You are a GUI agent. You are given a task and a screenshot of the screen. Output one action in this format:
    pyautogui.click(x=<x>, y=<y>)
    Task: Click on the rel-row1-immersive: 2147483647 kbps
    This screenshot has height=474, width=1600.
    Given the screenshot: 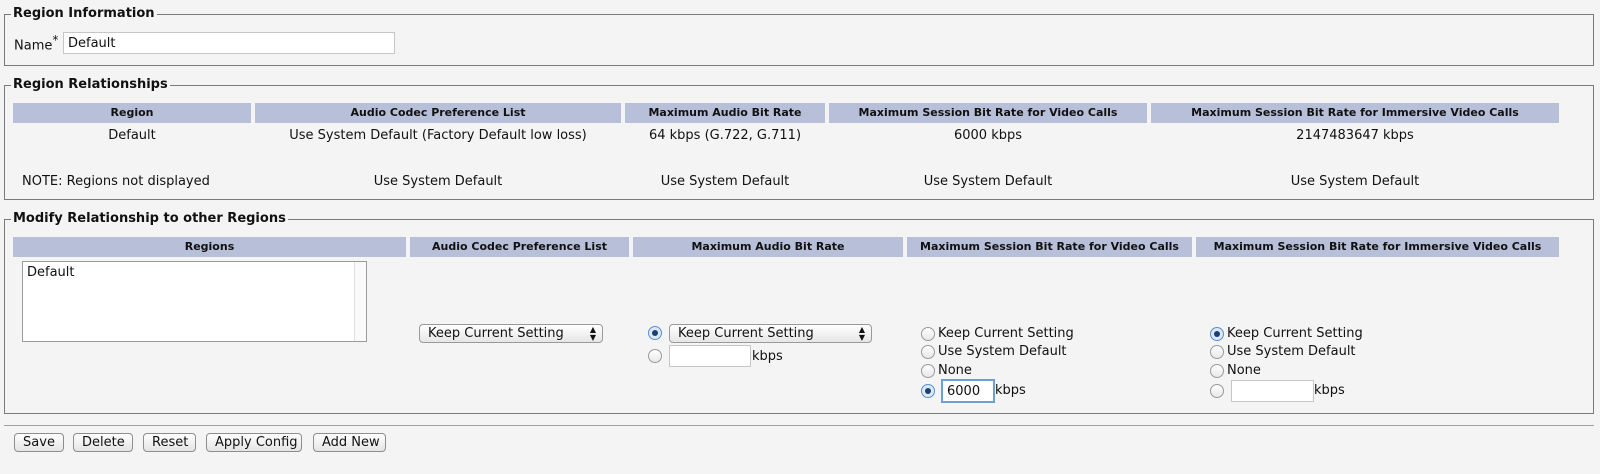 What is the action you would take?
    pyautogui.click(x=1355, y=135)
    